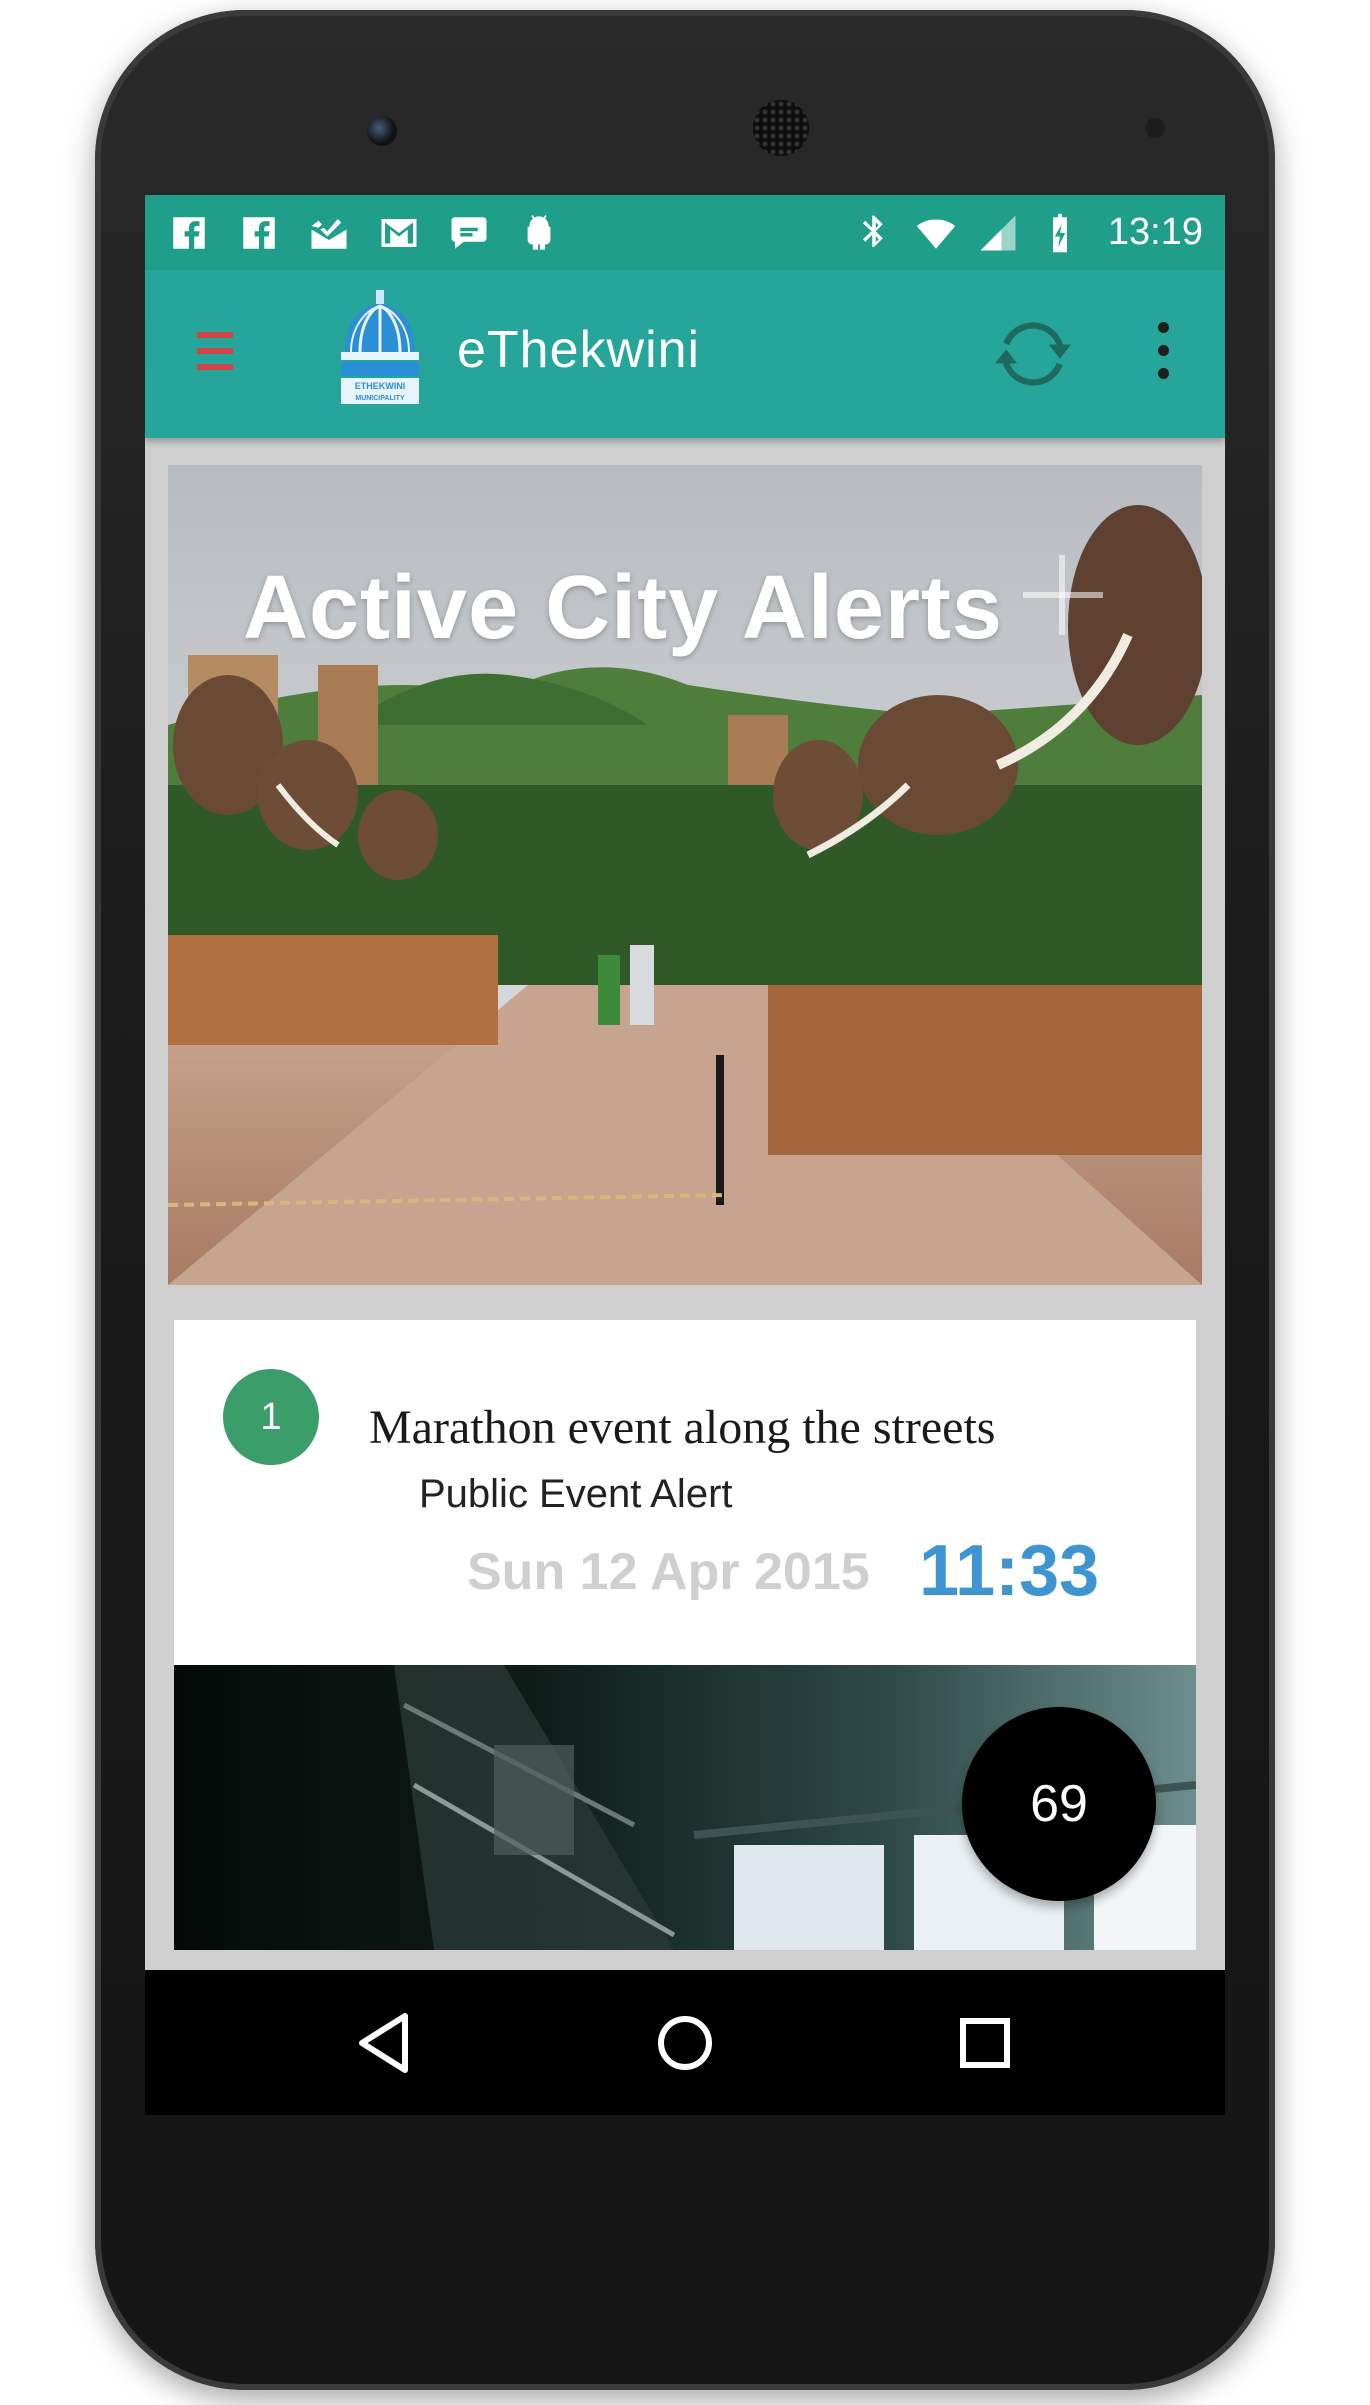  What do you see at coordinates (1059, 1804) in the screenshot?
I see `notification-count-fab: 69` at bounding box center [1059, 1804].